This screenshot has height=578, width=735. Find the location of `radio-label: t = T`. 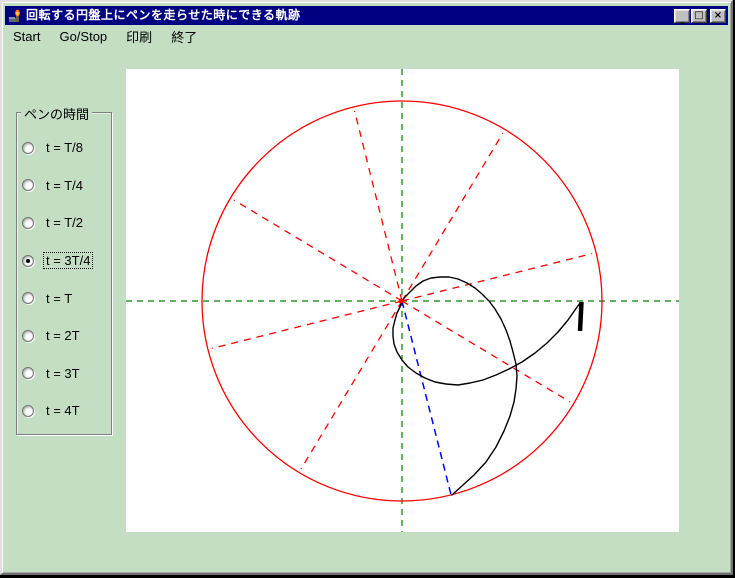

radio-label: t = T is located at coordinates (59, 298).